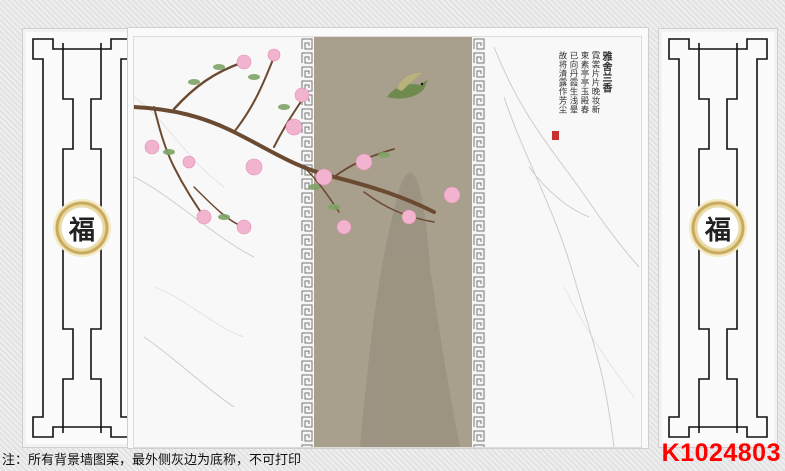  What do you see at coordinates (152, 460) in the screenshot?
I see `print-note-caption: 注：所有背景墙图案，最外侧灰边为底称，不可打印` at bounding box center [152, 460].